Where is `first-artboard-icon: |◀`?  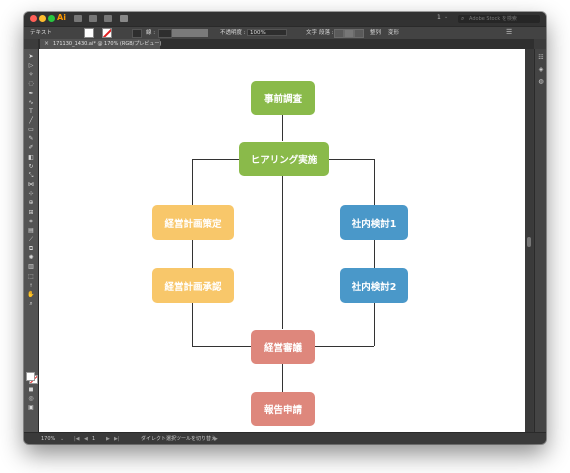
first-artboard-icon: |◀ is located at coordinates (77, 439).